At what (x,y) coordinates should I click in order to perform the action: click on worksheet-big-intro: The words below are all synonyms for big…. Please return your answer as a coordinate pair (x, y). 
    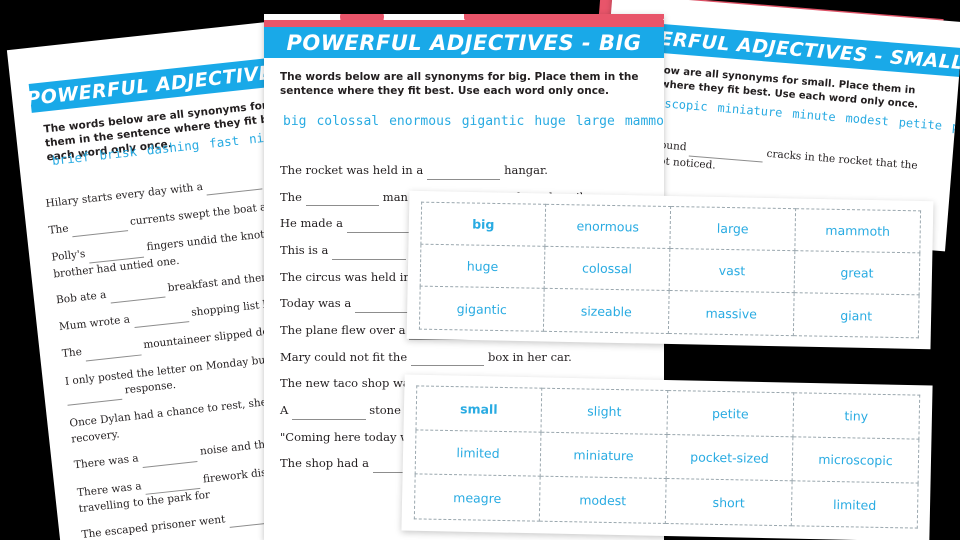
    Looking at the image, I should click on (459, 84).